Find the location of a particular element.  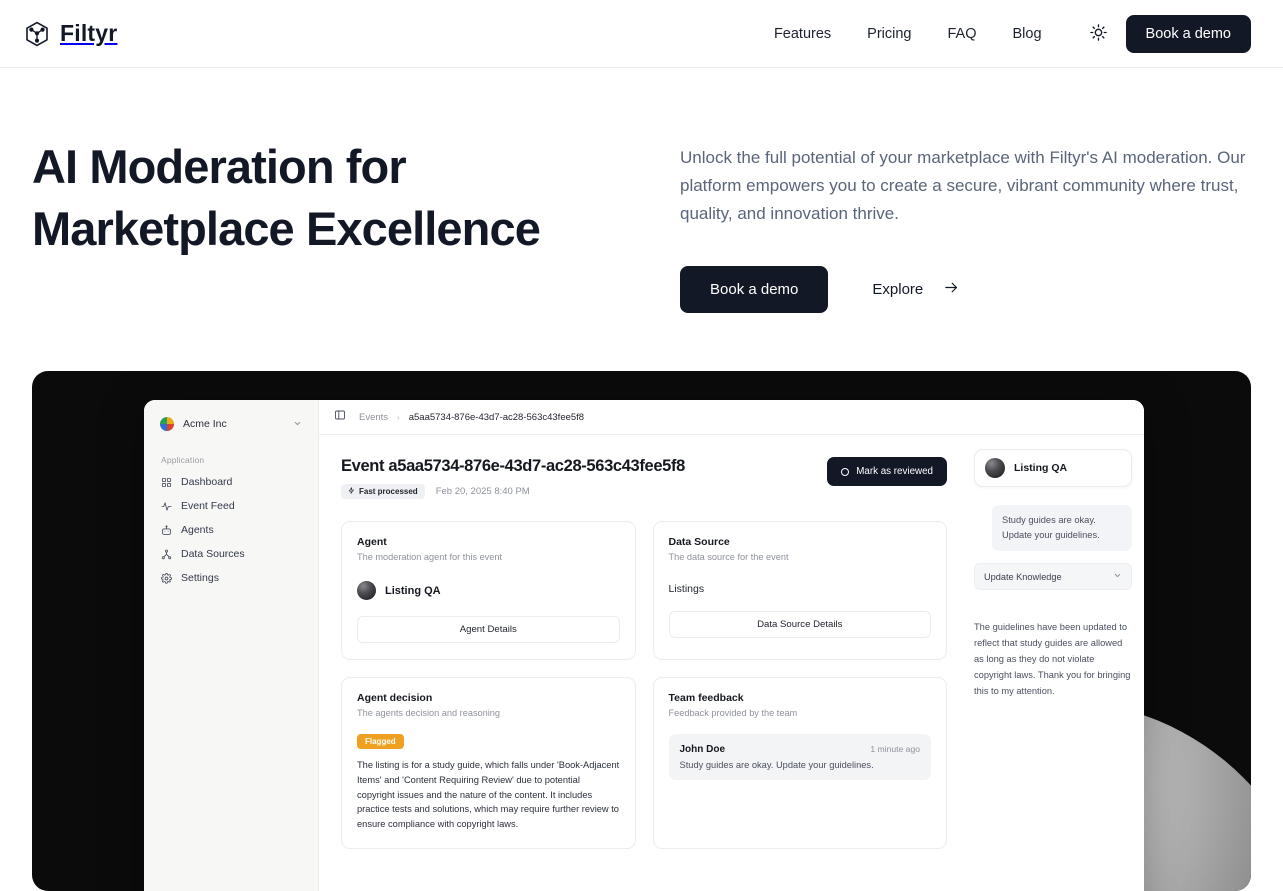

event-timestamp: Feb 20, 2025 8:40 PM is located at coordinates (482, 492).